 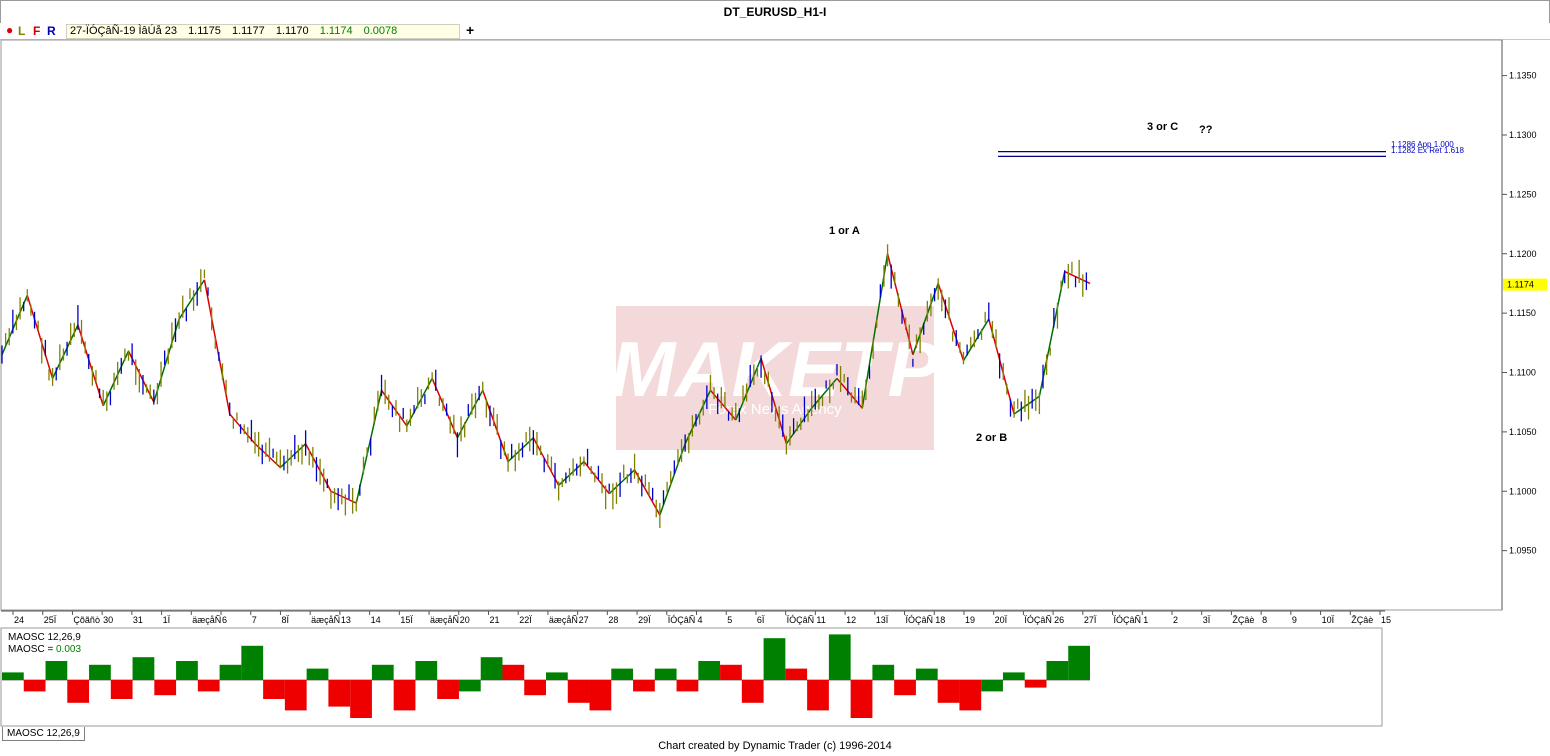 What do you see at coordinates (1206, 130) in the screenshot?
I see `wave-label-question: ??` at bounding box center [1206, 130].